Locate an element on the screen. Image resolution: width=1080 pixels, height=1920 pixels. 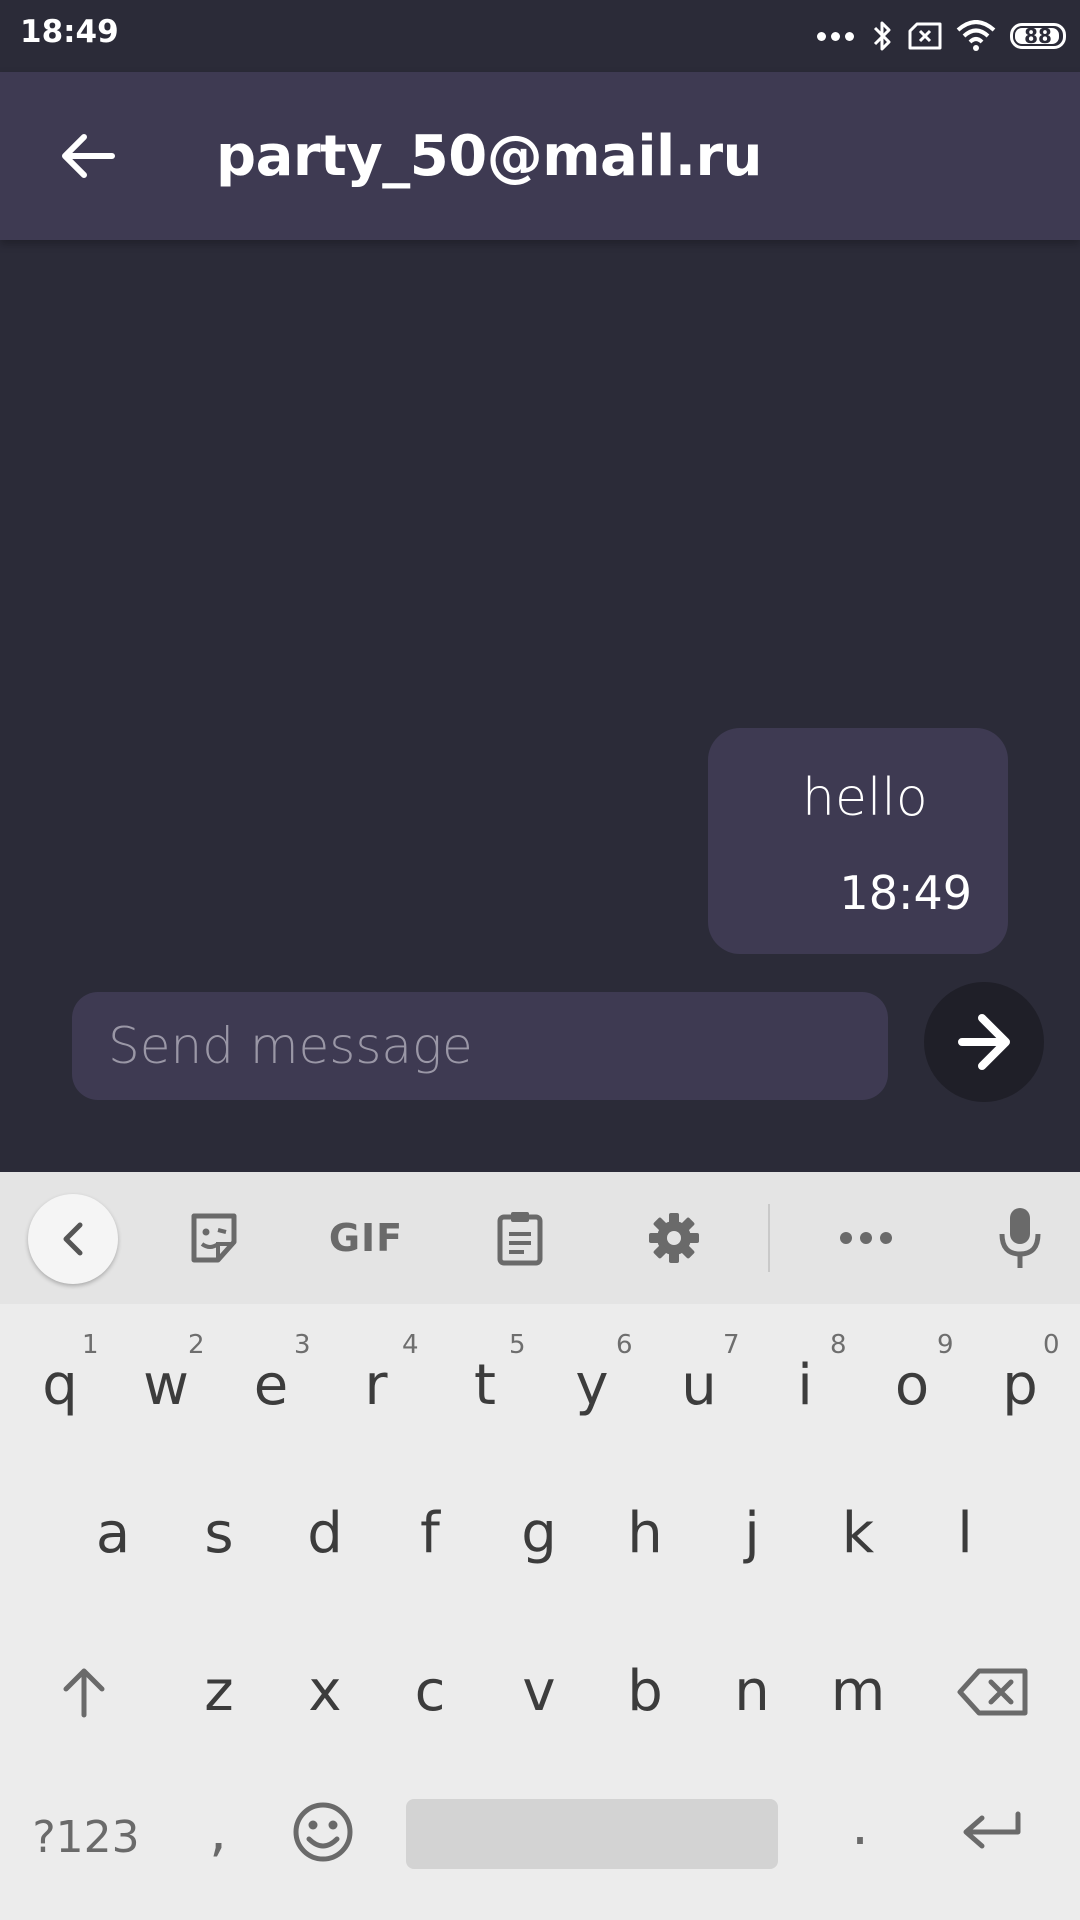
clipboard-button is located at coordinates (520, 1238).